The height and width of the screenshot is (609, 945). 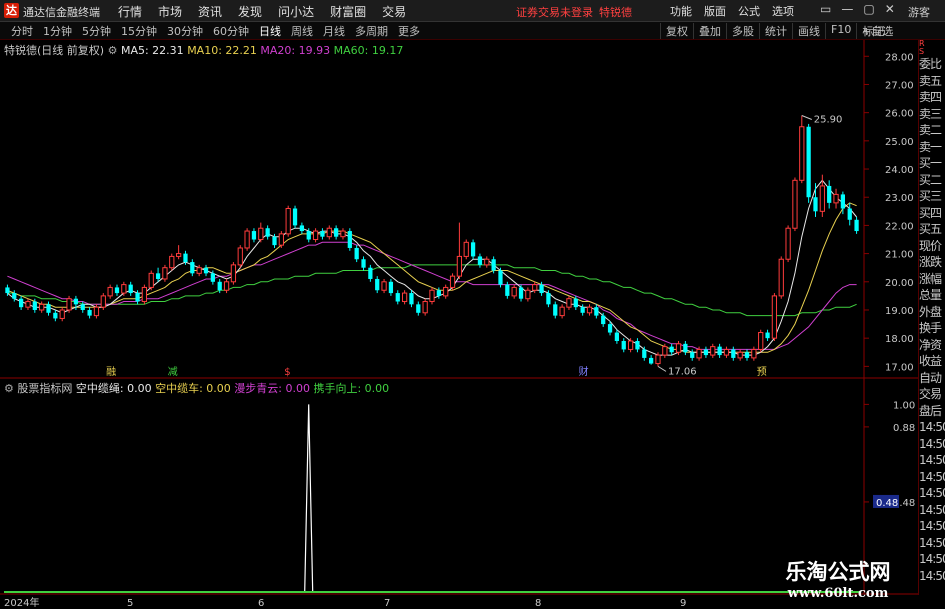 I want to click on menu-ask: 问小达, so click(x=296, y=11).